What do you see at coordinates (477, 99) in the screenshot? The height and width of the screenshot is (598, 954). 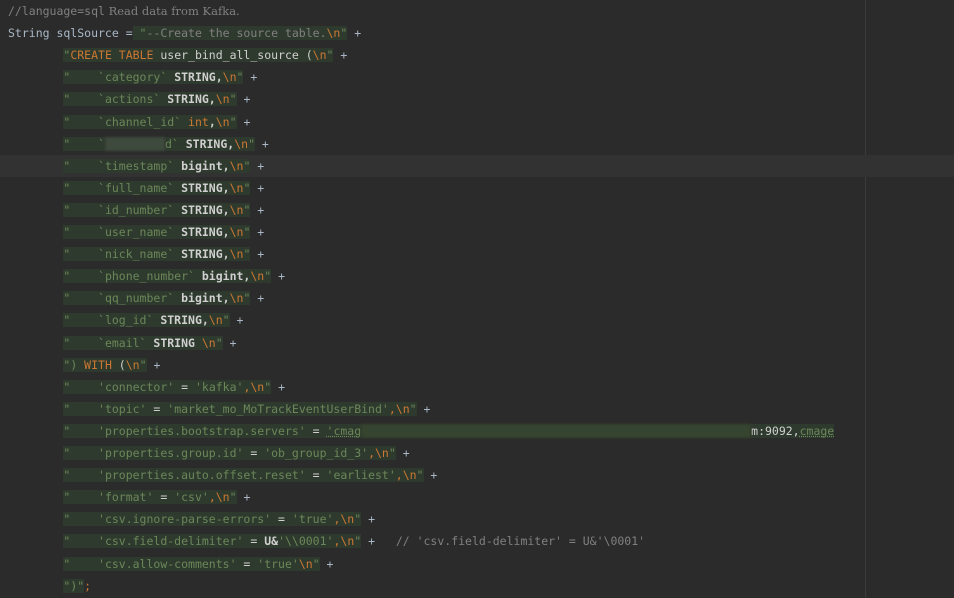 I see `code-line: " `actions` STRING,\n" +` at bounding box center [477, 99].